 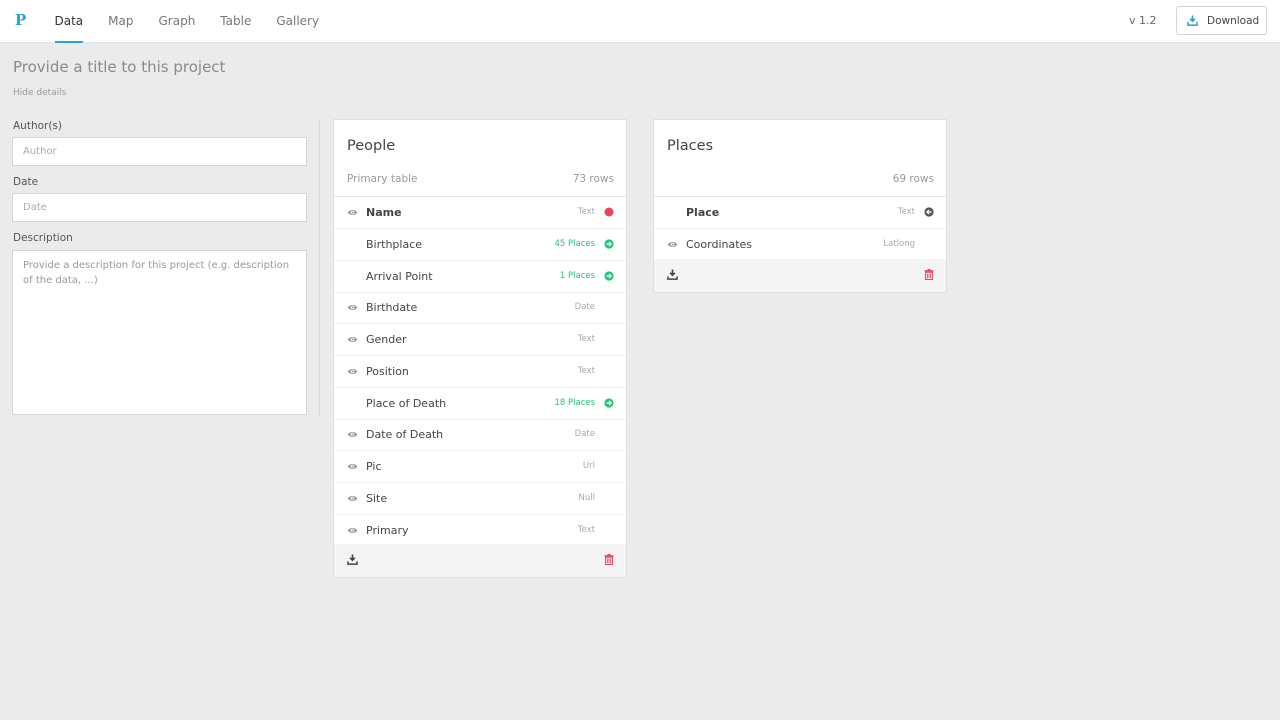 What do you see at coordinates (480, 213) in the screenshot?
I see `field-row: Name Text` at bounding box center [480, 213].